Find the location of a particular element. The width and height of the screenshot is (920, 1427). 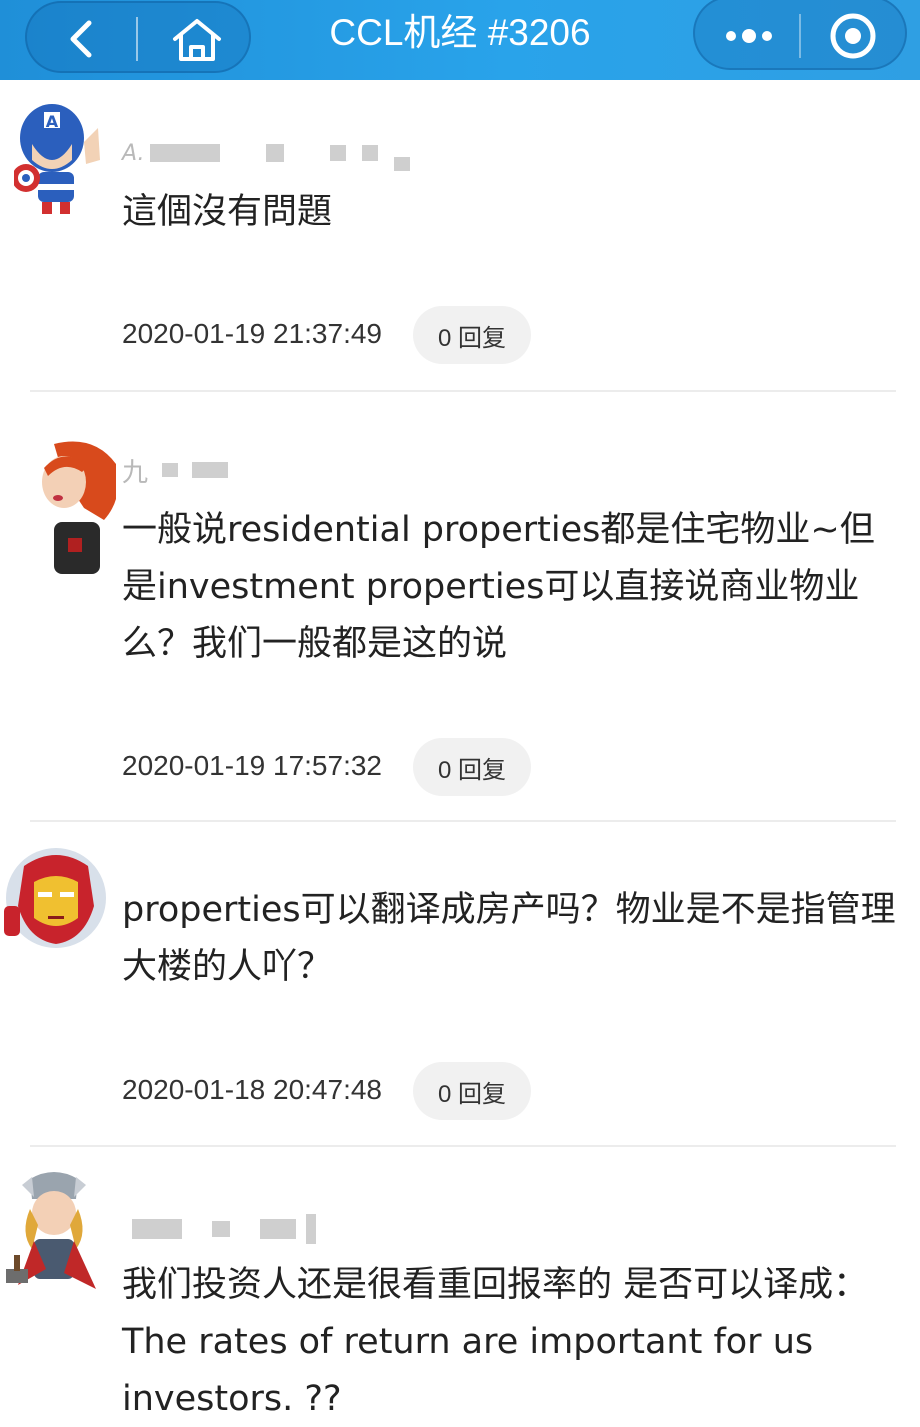

black-widow-avatar is located at coordinates (71, 506).